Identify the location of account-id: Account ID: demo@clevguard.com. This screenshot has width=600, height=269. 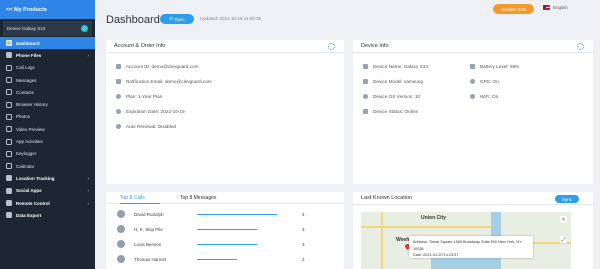
(162, 66).